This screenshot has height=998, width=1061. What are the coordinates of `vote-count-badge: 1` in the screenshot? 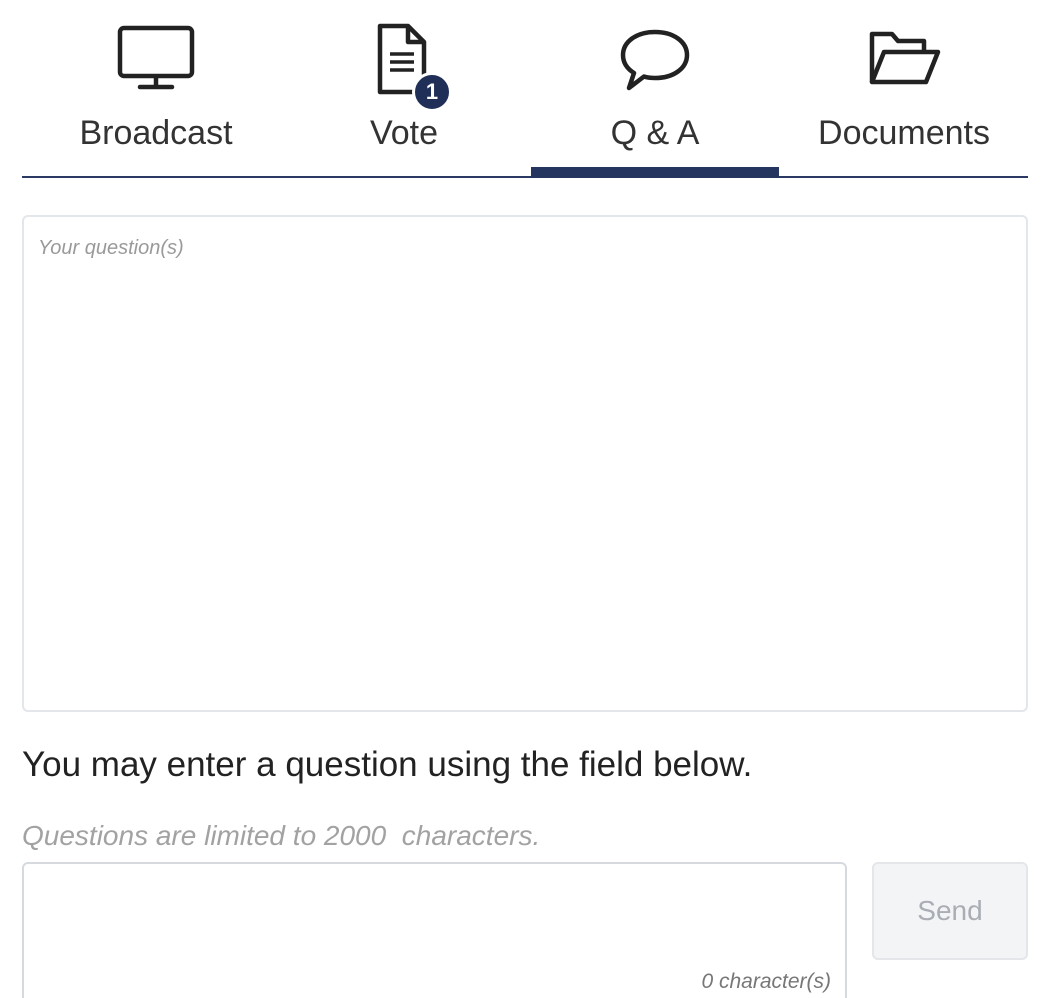 It's located at (432, 92).